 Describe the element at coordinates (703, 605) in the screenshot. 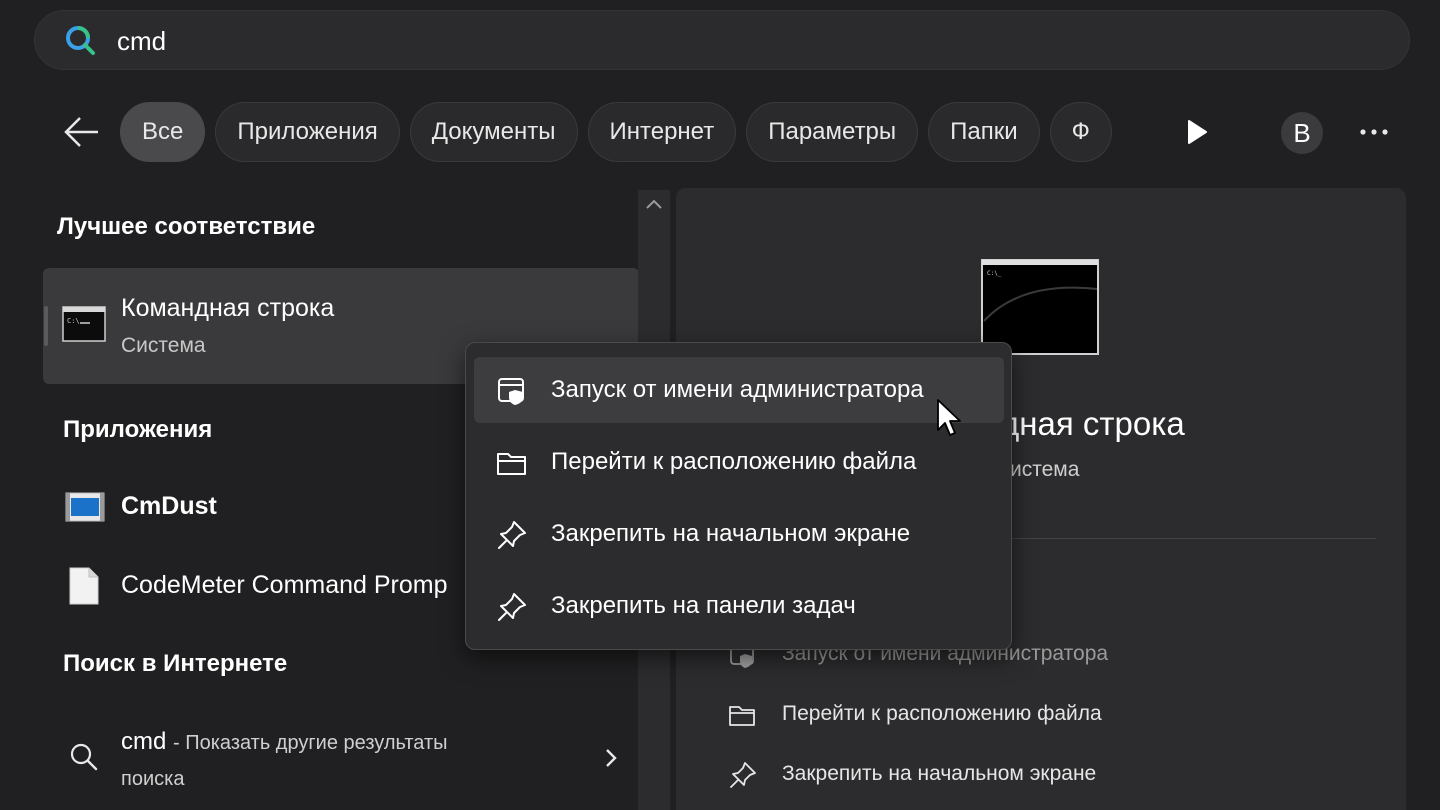

I see `menu-item-label: Закрепить на панели задач` at that location.